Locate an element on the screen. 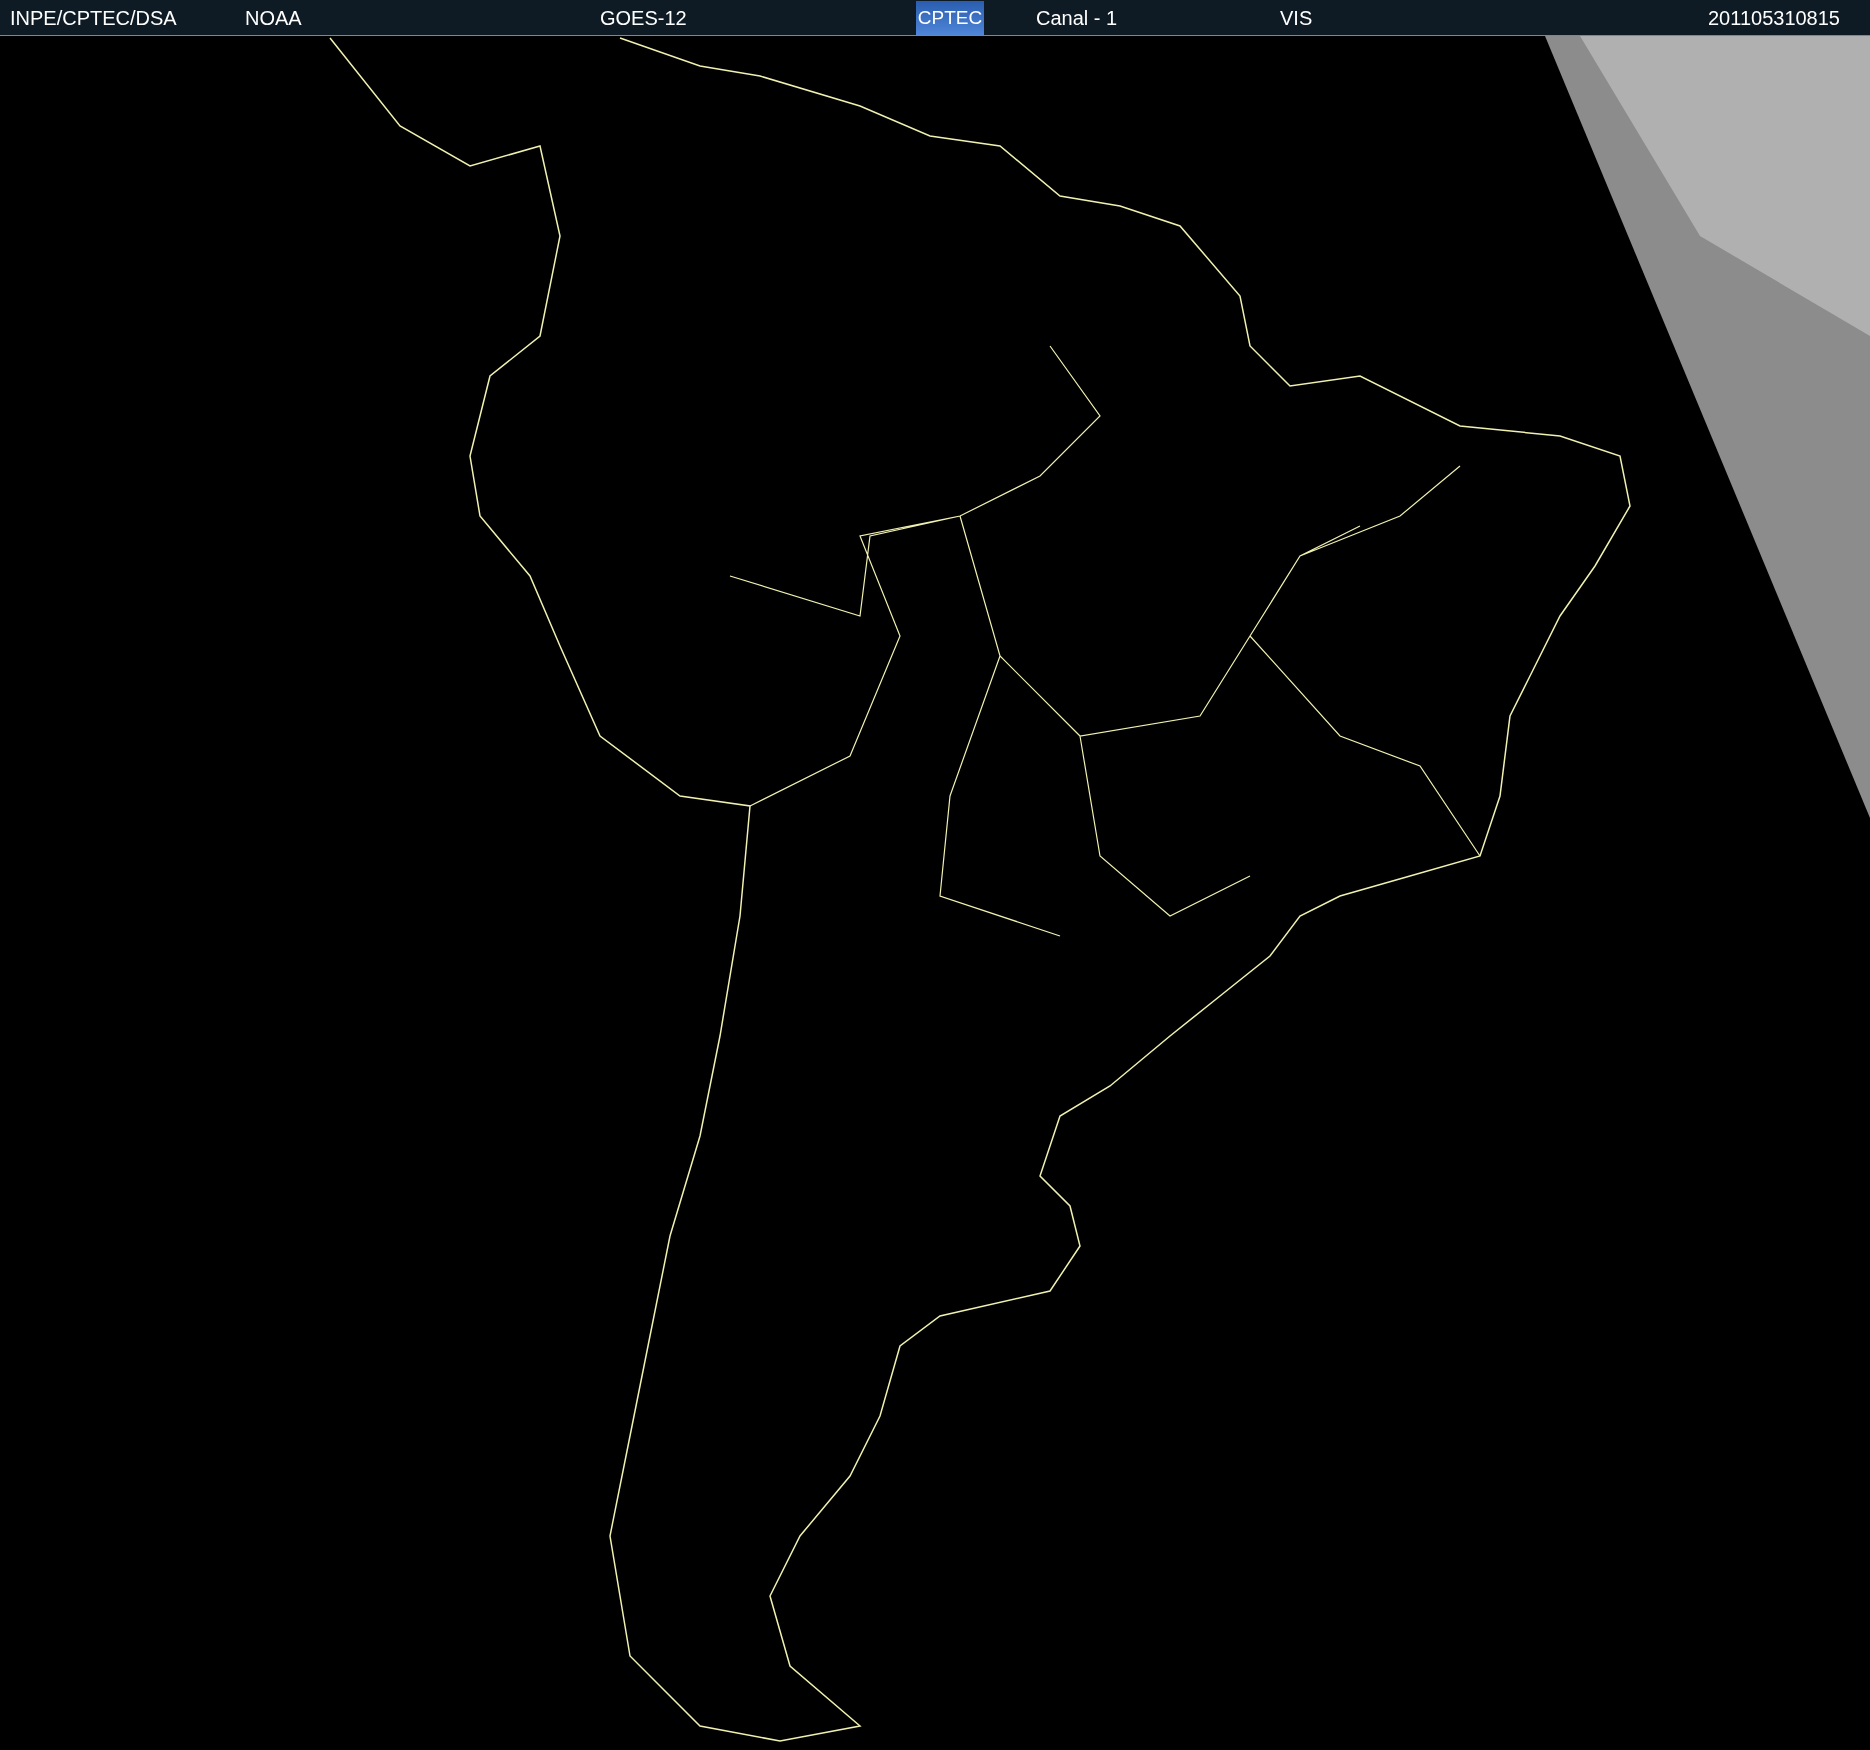 The width and height of the screenshot is (1870, 1750). band-label: VIS is located at coordinates (1297, 17).